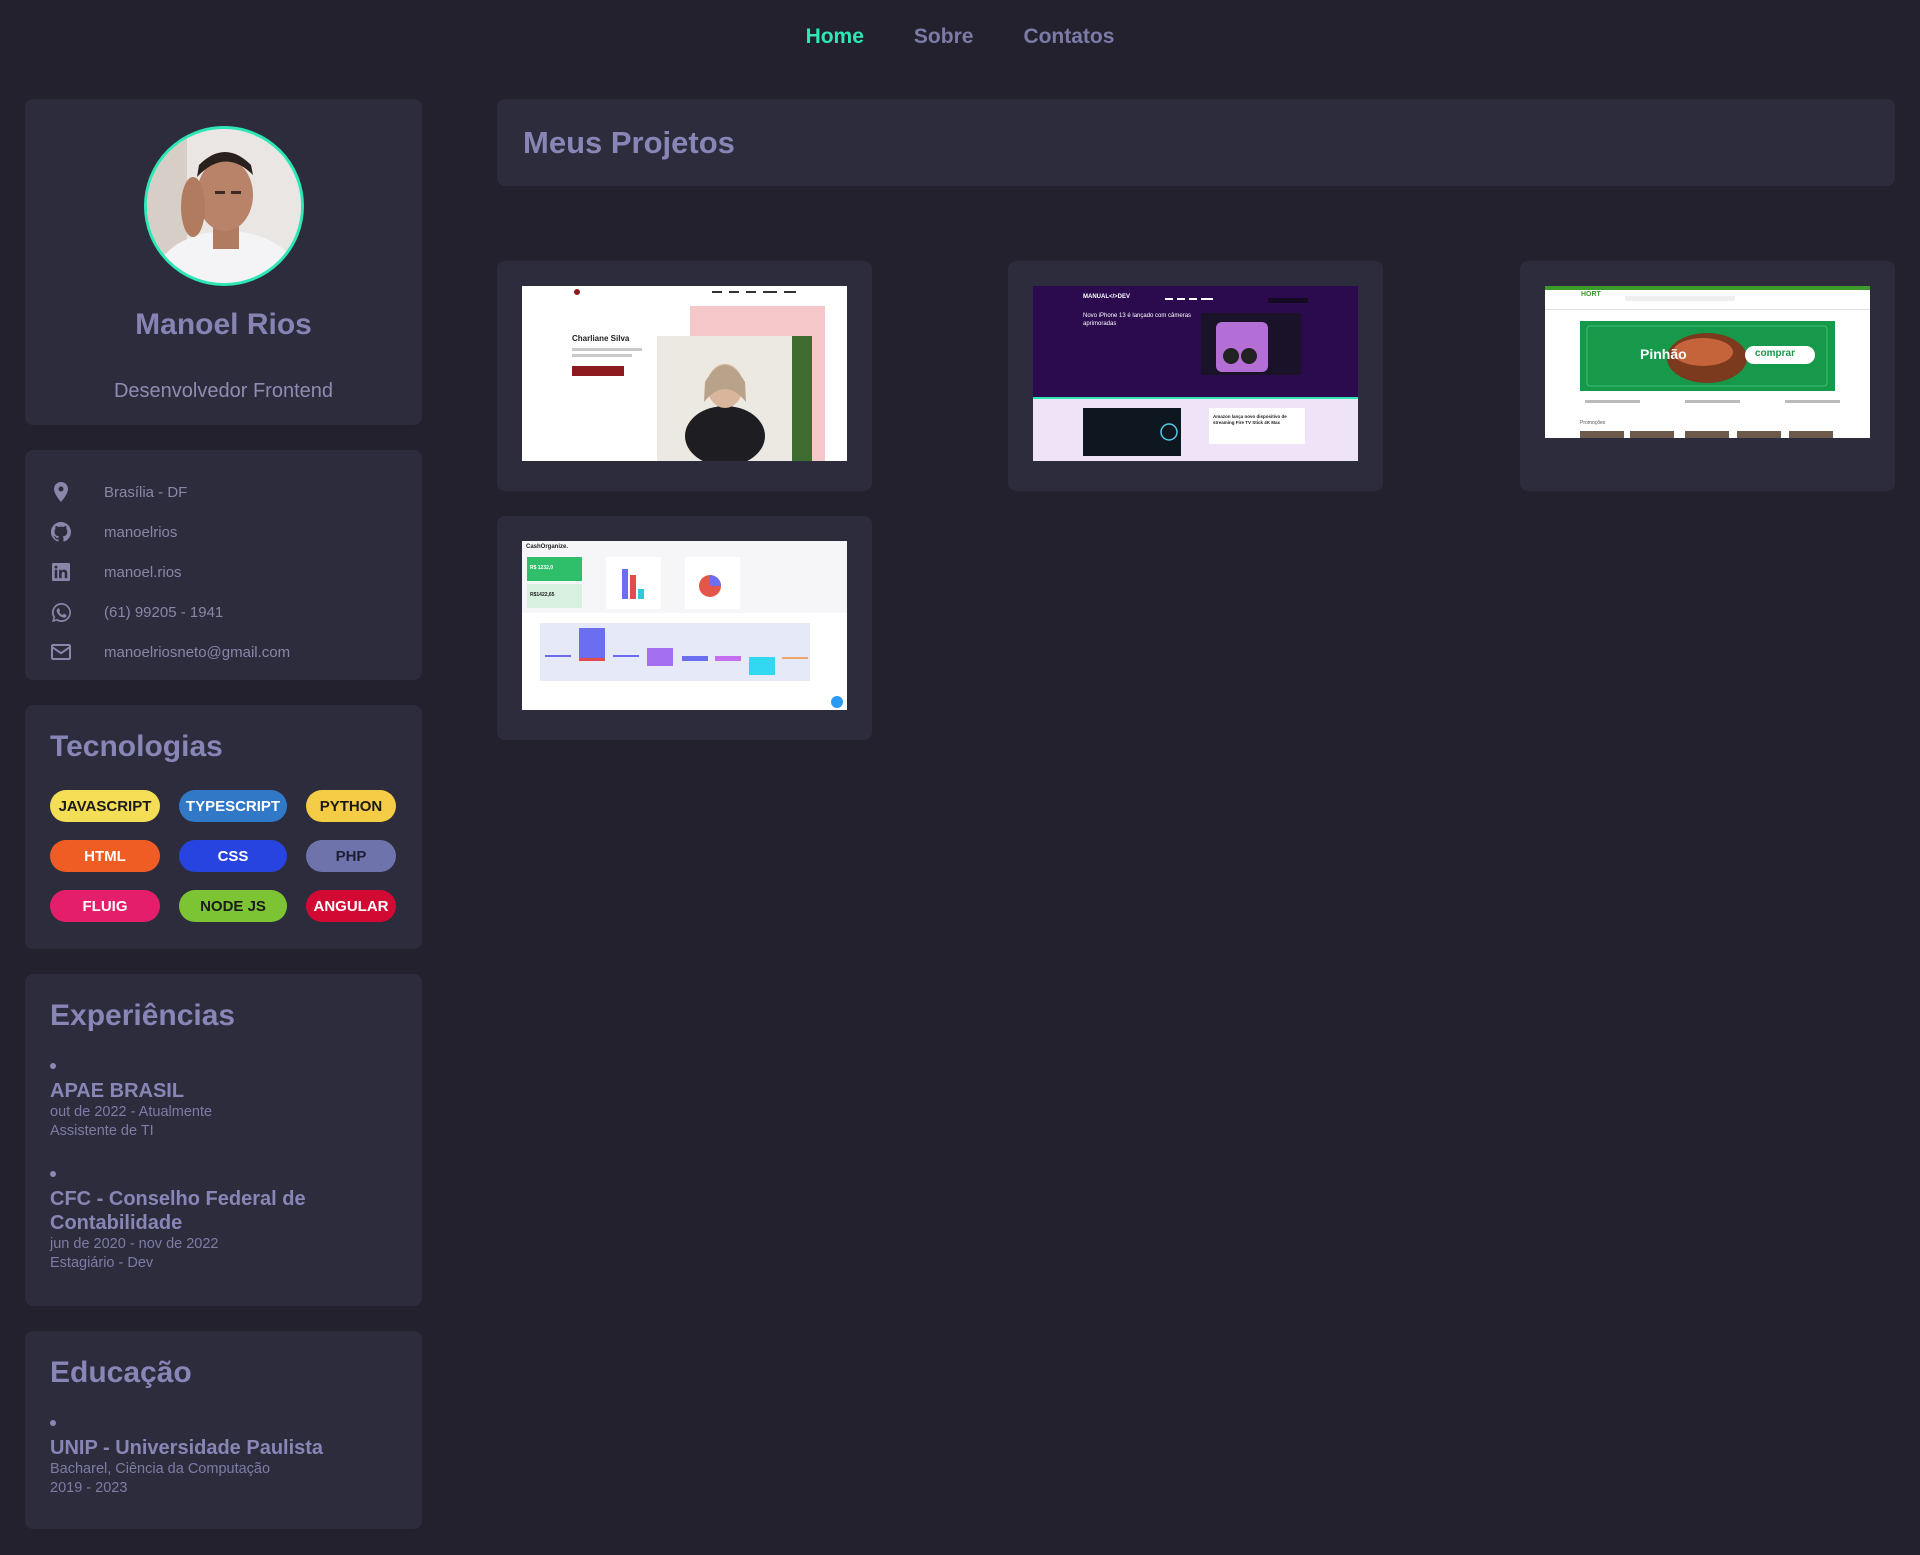  I want to click on project-card: Charliane Silva, so click(684, 376).